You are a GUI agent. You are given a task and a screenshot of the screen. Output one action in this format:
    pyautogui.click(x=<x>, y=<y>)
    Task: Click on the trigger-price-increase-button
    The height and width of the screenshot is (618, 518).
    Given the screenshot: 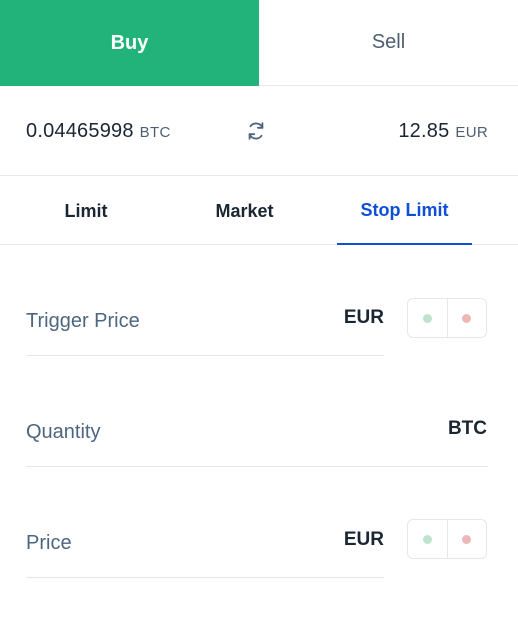 What is the action you would take?
    pyautogui.click(x=427, y=318)
    